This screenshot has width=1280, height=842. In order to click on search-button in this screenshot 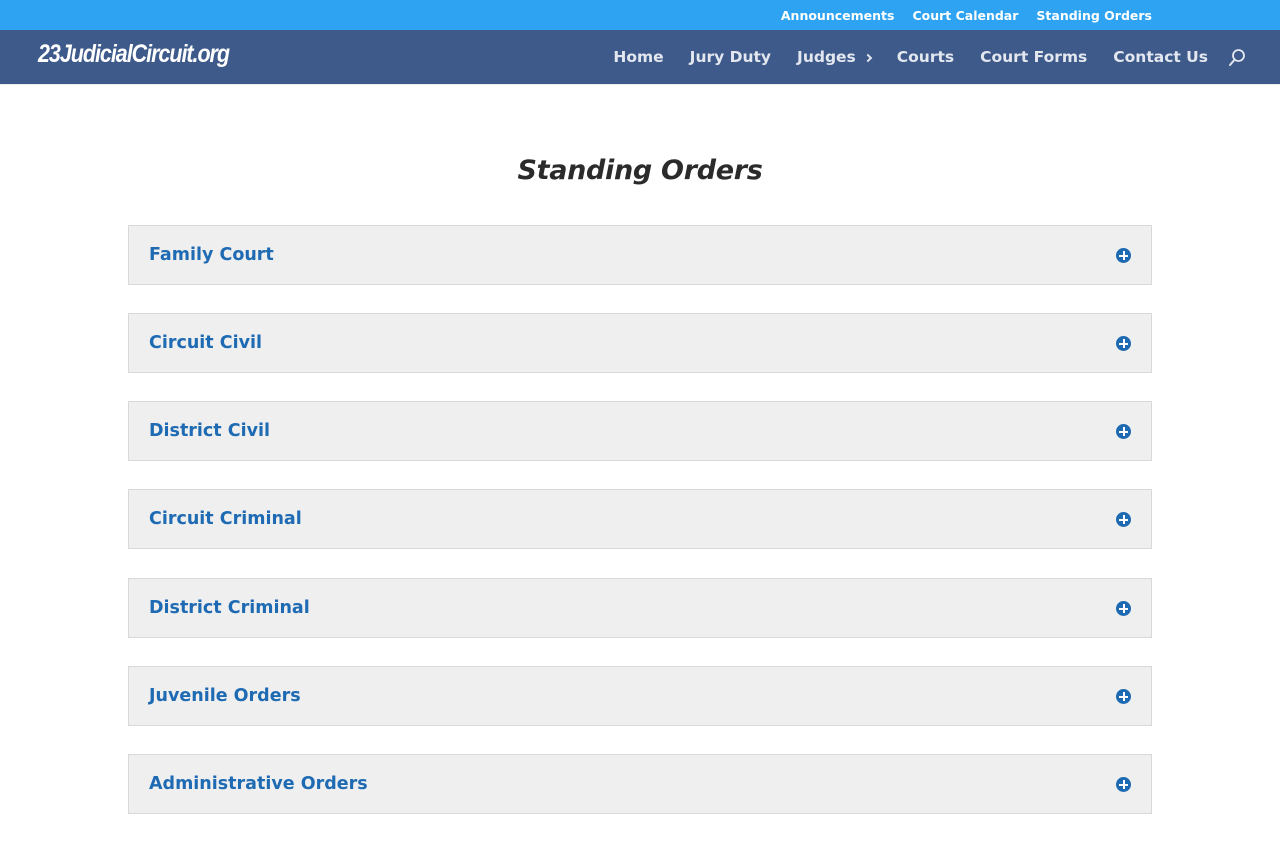, I will do `click(1237, 58)`.